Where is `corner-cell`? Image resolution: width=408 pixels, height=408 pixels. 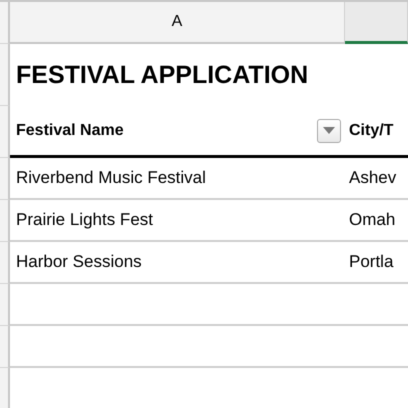
corner-cell is located at coordinates (5, 23).